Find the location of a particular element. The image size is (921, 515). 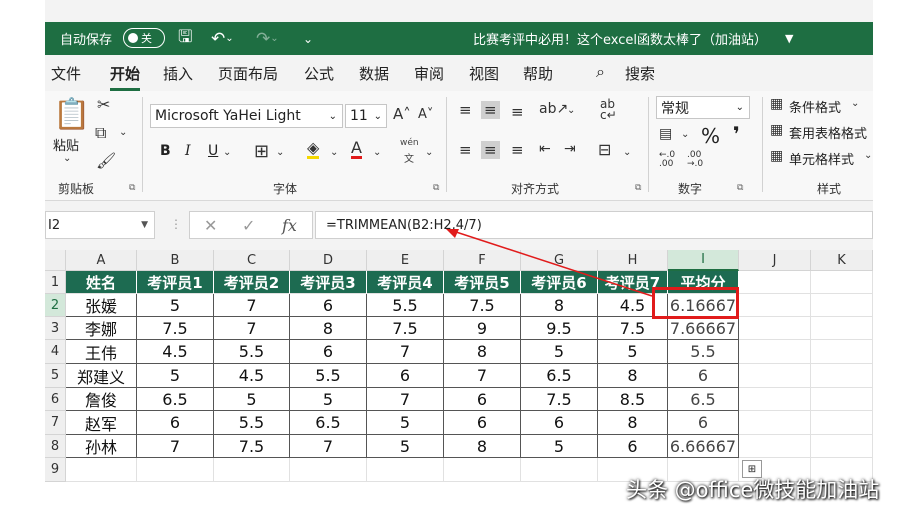

phonetic-guide-button: wén is located at coordinates (409, 143).